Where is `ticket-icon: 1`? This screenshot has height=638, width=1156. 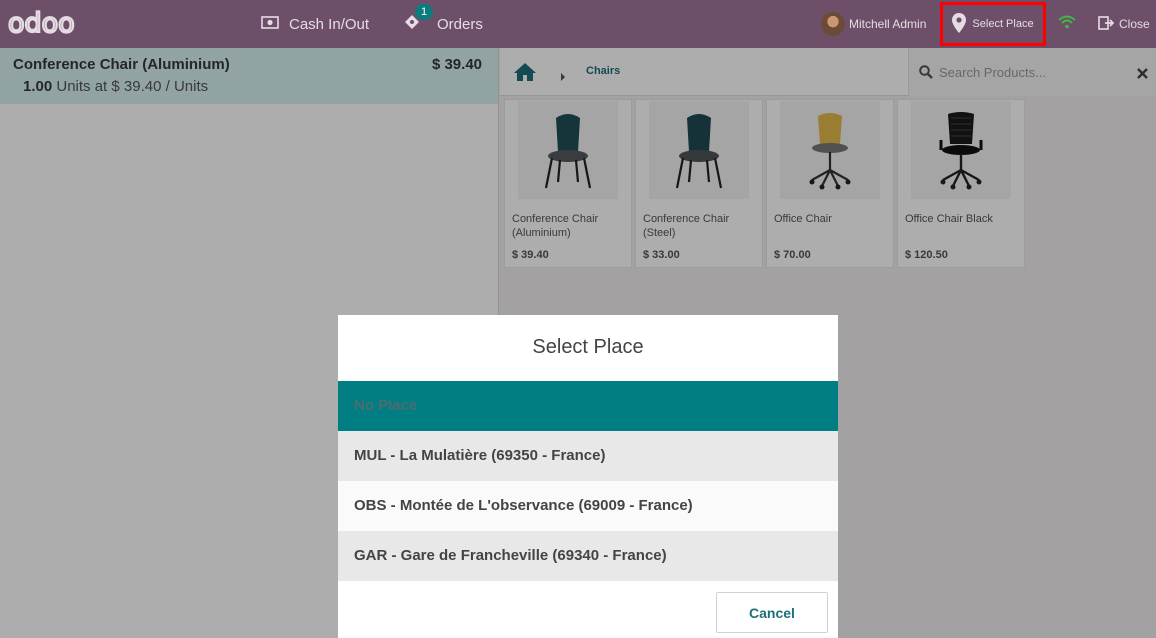 ticket-icon: 1 is located at coordinates (418, 19).